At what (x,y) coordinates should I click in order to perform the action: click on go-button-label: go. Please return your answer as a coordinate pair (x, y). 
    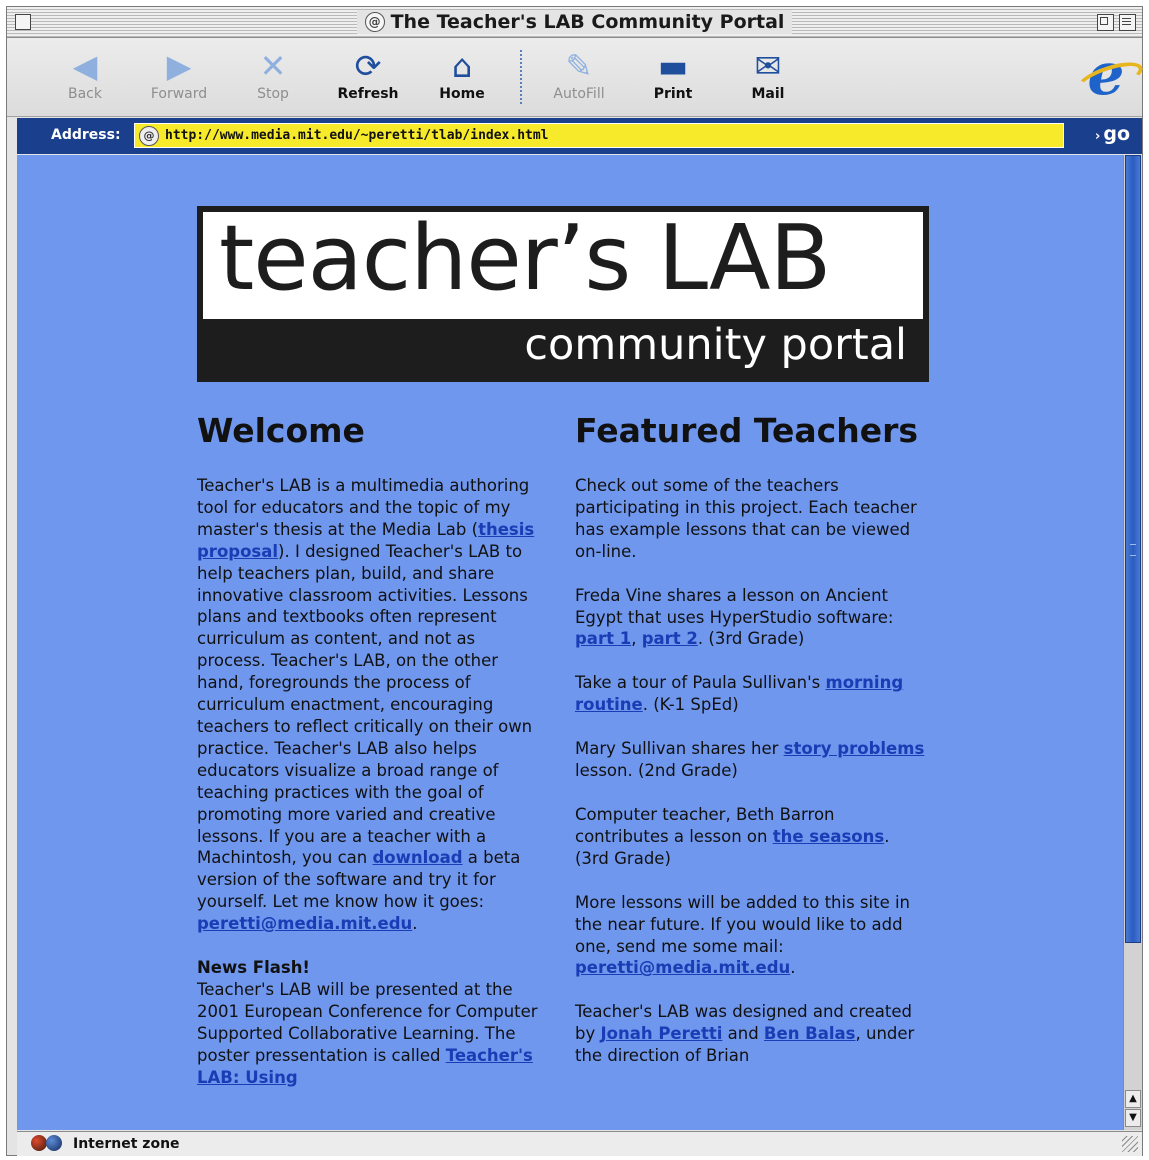
    Looking at the image, I should click on (1116, 134).